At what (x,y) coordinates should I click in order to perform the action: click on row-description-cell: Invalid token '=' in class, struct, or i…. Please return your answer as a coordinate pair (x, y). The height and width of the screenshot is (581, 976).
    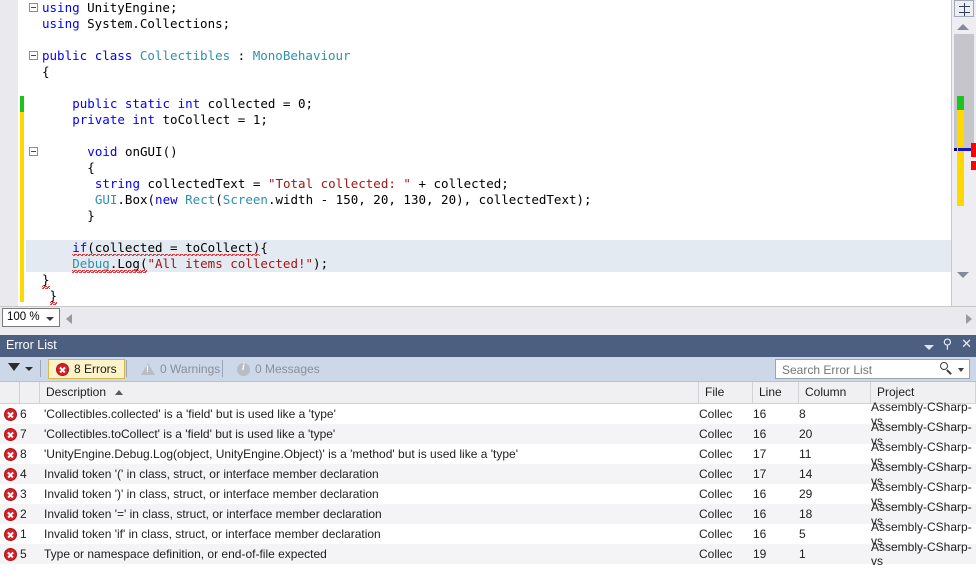
    Looking at the image, I should click on (213, 514).